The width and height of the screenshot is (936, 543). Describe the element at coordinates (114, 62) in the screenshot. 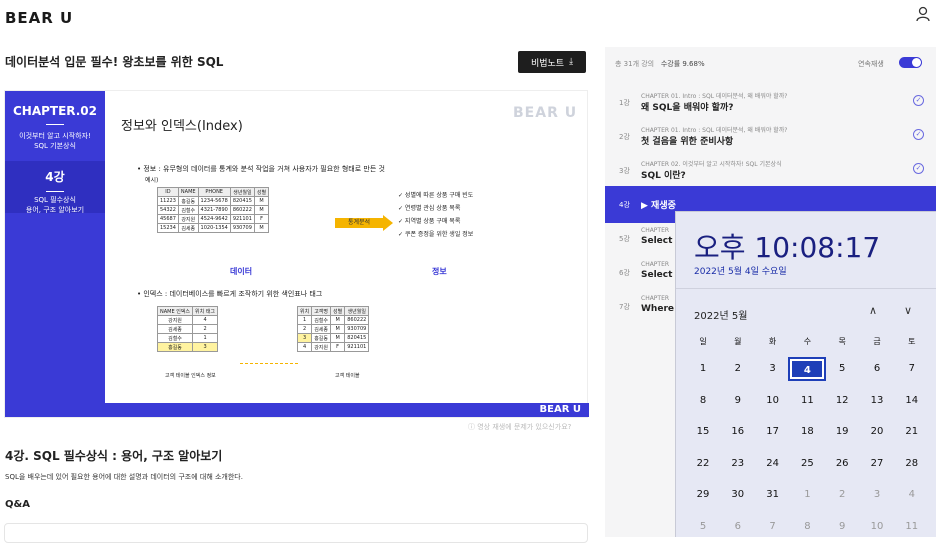

I see `course-title: 데이터분석 입문 필수! 왕초보를 위한 SQL` at that location.